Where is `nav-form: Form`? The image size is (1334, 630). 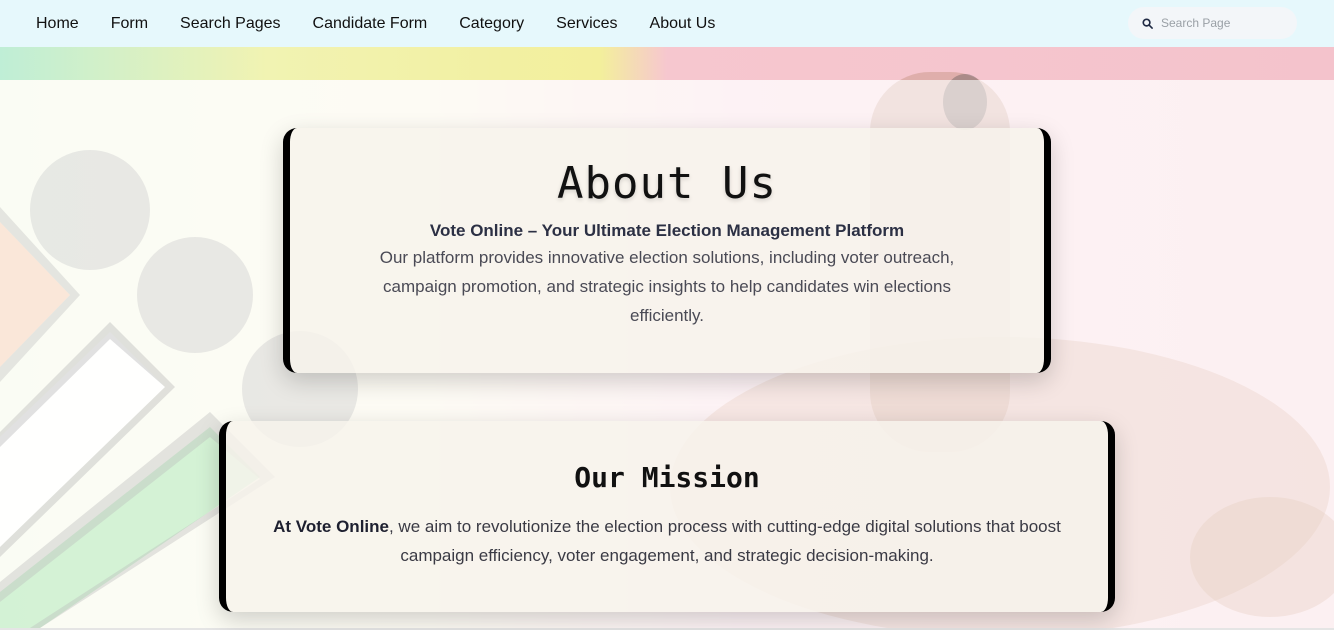
nav-form: Form is located at coordinates (129, 24).